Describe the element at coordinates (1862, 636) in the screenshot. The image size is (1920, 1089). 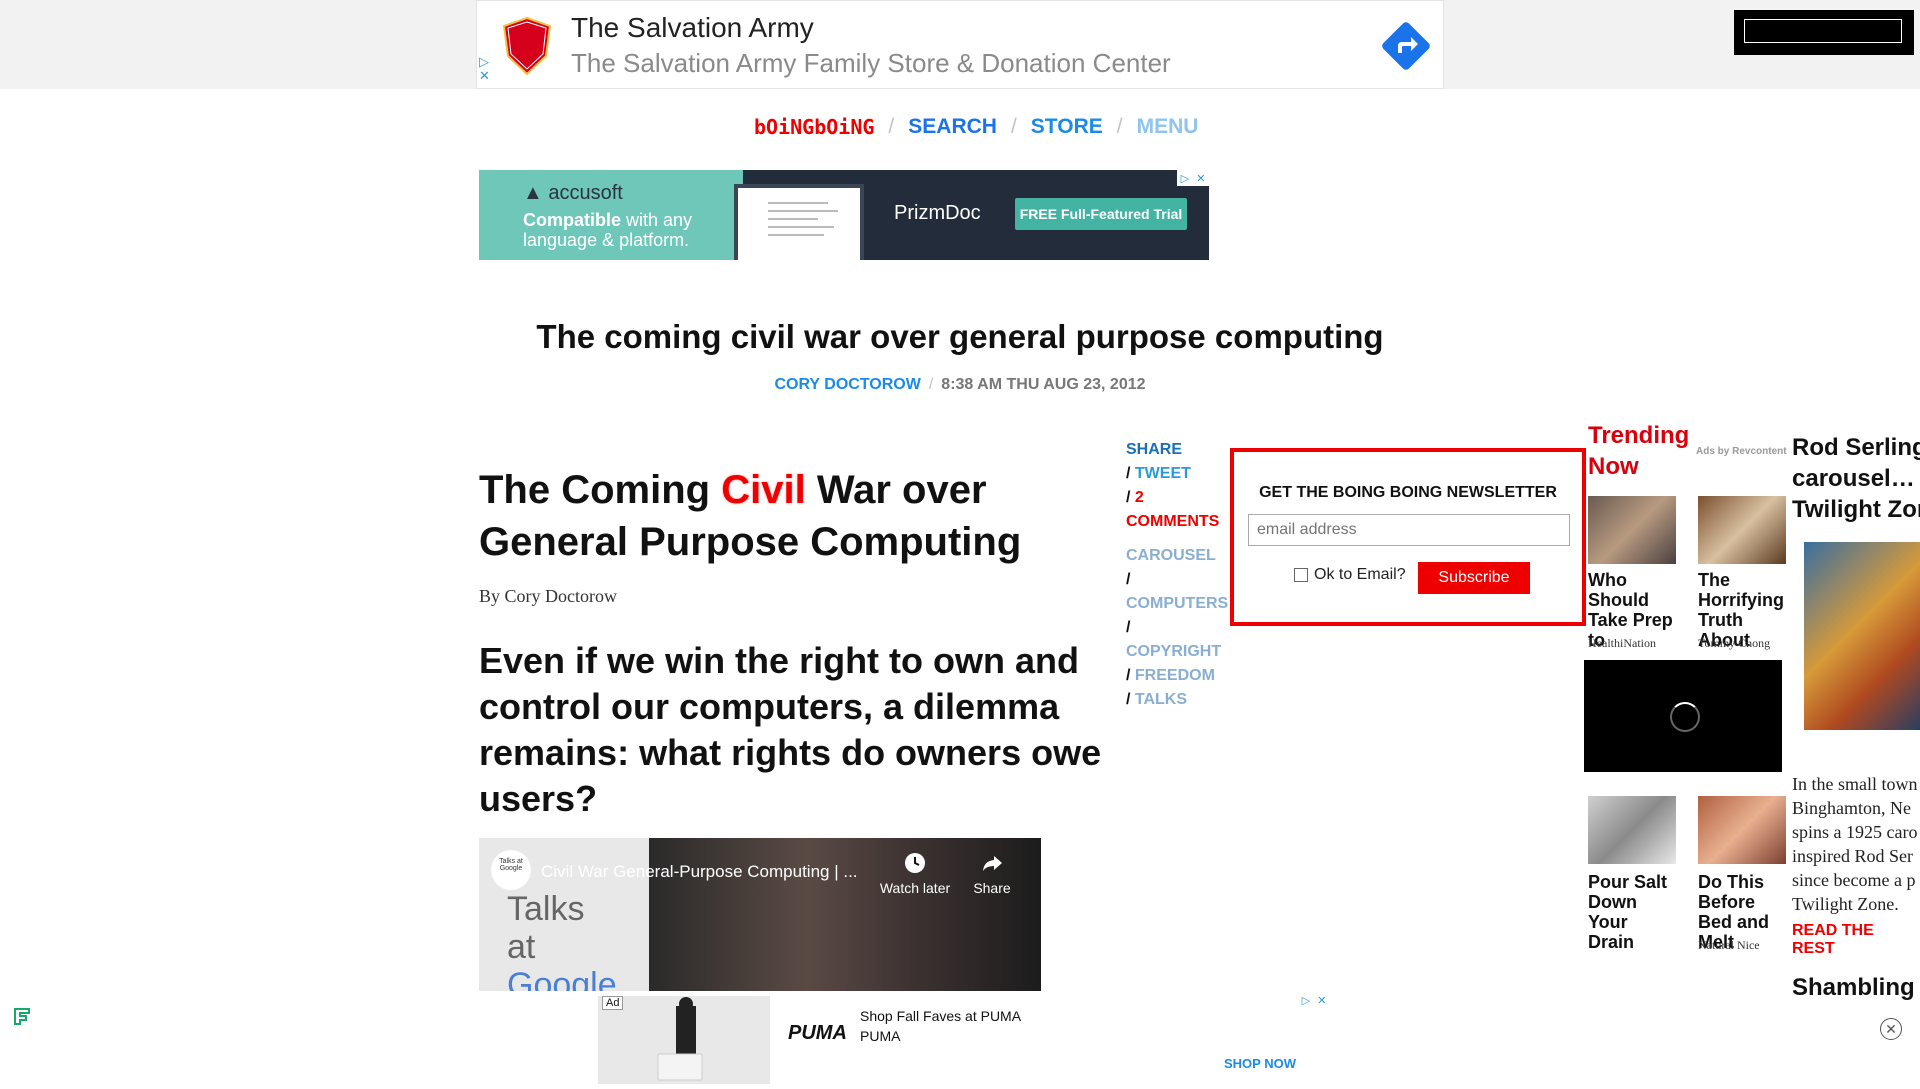
I see `carousel-image` at that location.